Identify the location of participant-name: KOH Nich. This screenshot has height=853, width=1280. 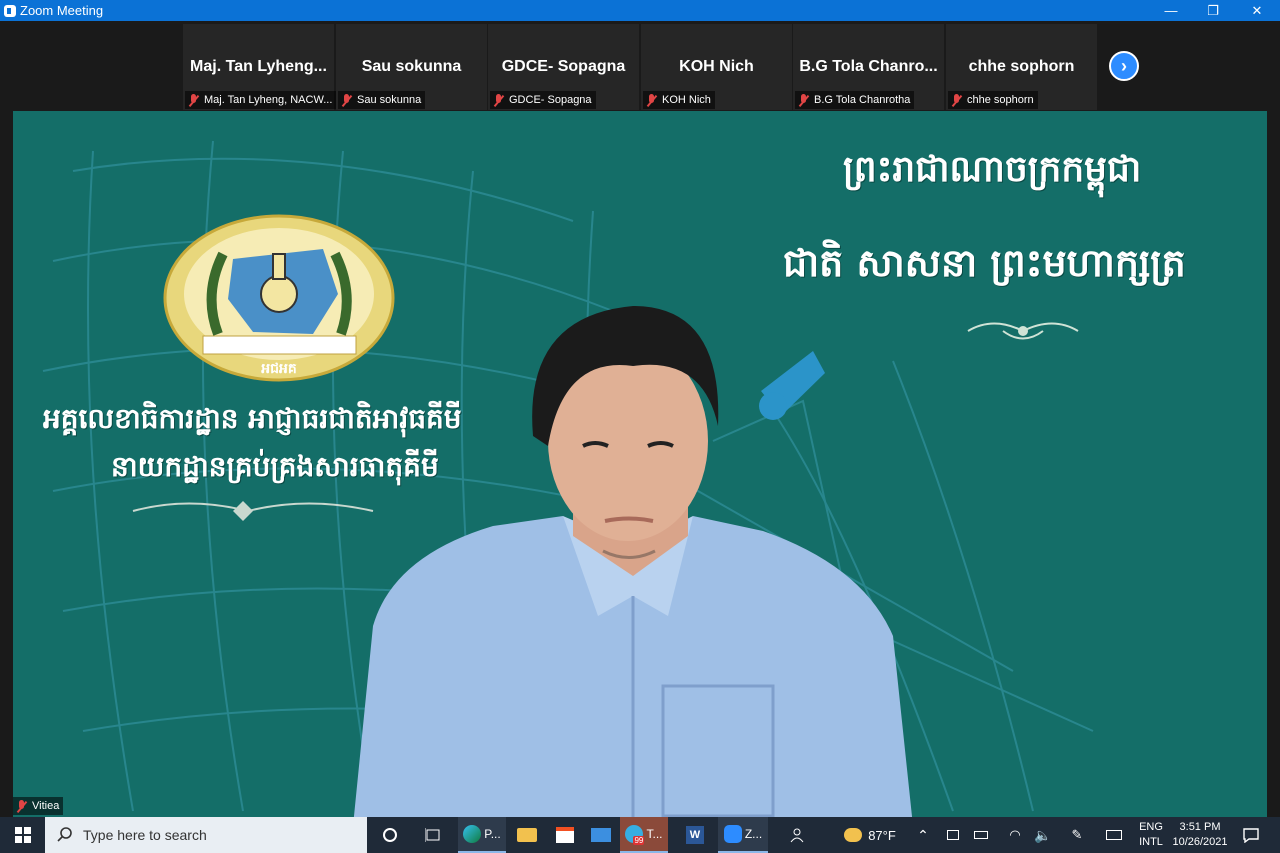
(716, 66).